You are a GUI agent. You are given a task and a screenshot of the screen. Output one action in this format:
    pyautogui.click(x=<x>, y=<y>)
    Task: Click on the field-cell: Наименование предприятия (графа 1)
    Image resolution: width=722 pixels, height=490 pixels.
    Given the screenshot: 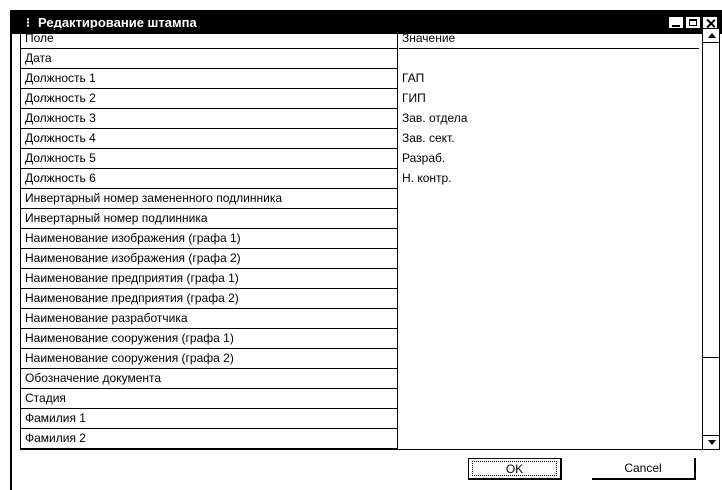 What is the action you would take?
    pyautogui.click(x=209, y=279)
    